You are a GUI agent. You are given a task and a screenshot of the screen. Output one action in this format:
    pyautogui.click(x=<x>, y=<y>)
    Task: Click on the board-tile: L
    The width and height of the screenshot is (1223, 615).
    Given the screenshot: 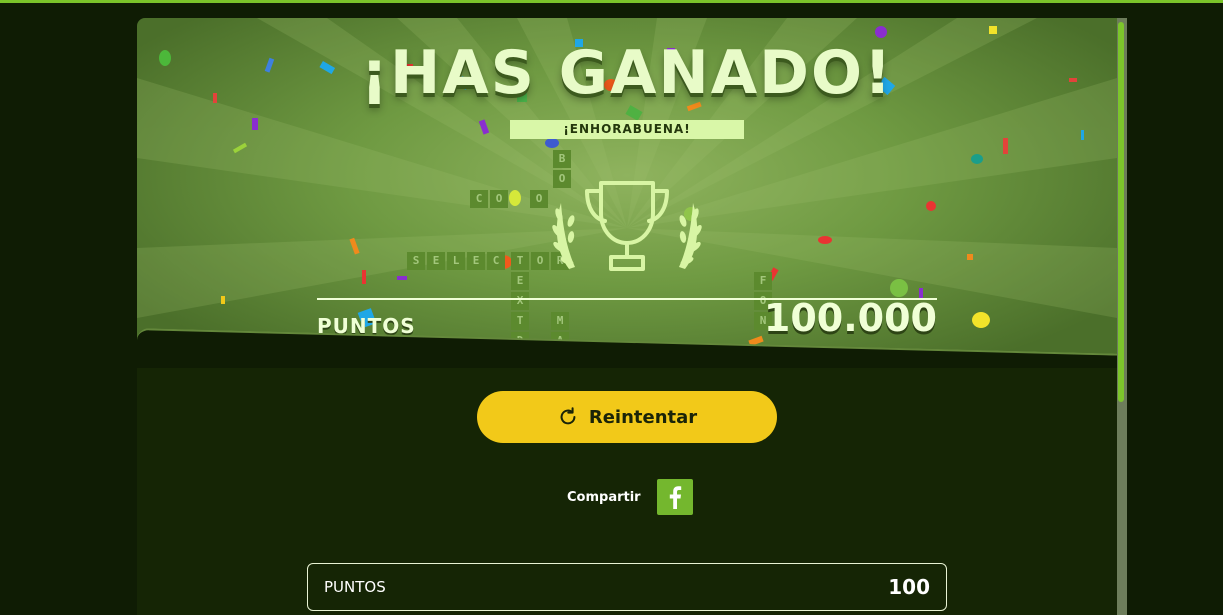 What is the action you would take?
    pyautogui.click(x=456, y=261)
    